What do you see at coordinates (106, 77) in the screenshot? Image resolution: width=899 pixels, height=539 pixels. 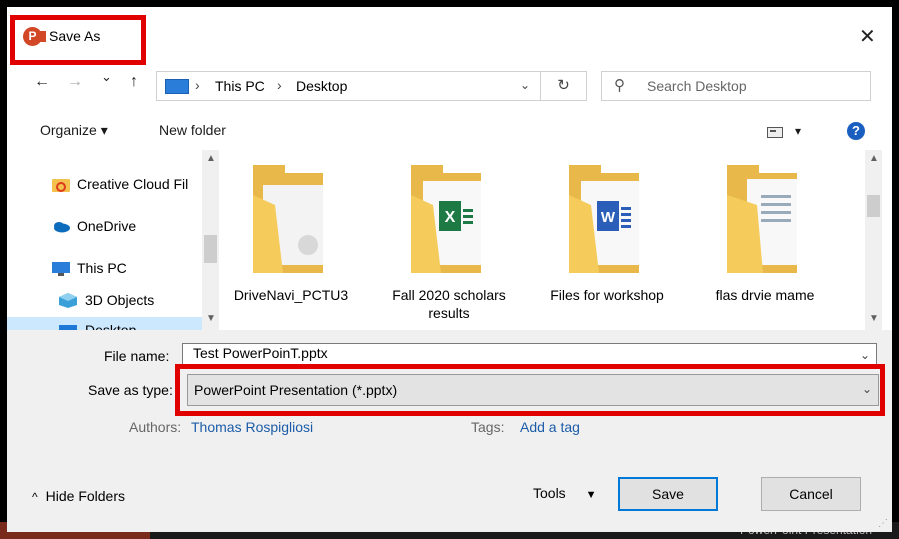 I see `recent-locations-chevron-icon: ⌄` at bounding box center [106, 77].